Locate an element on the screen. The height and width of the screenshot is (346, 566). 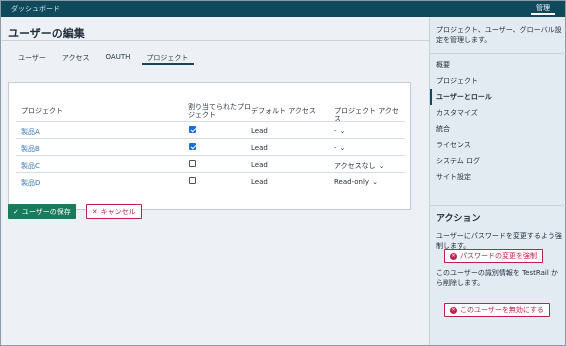
tab-bar: ユーザー アクセス OAUTH プロジェクト is located at coordinates (107, 59).